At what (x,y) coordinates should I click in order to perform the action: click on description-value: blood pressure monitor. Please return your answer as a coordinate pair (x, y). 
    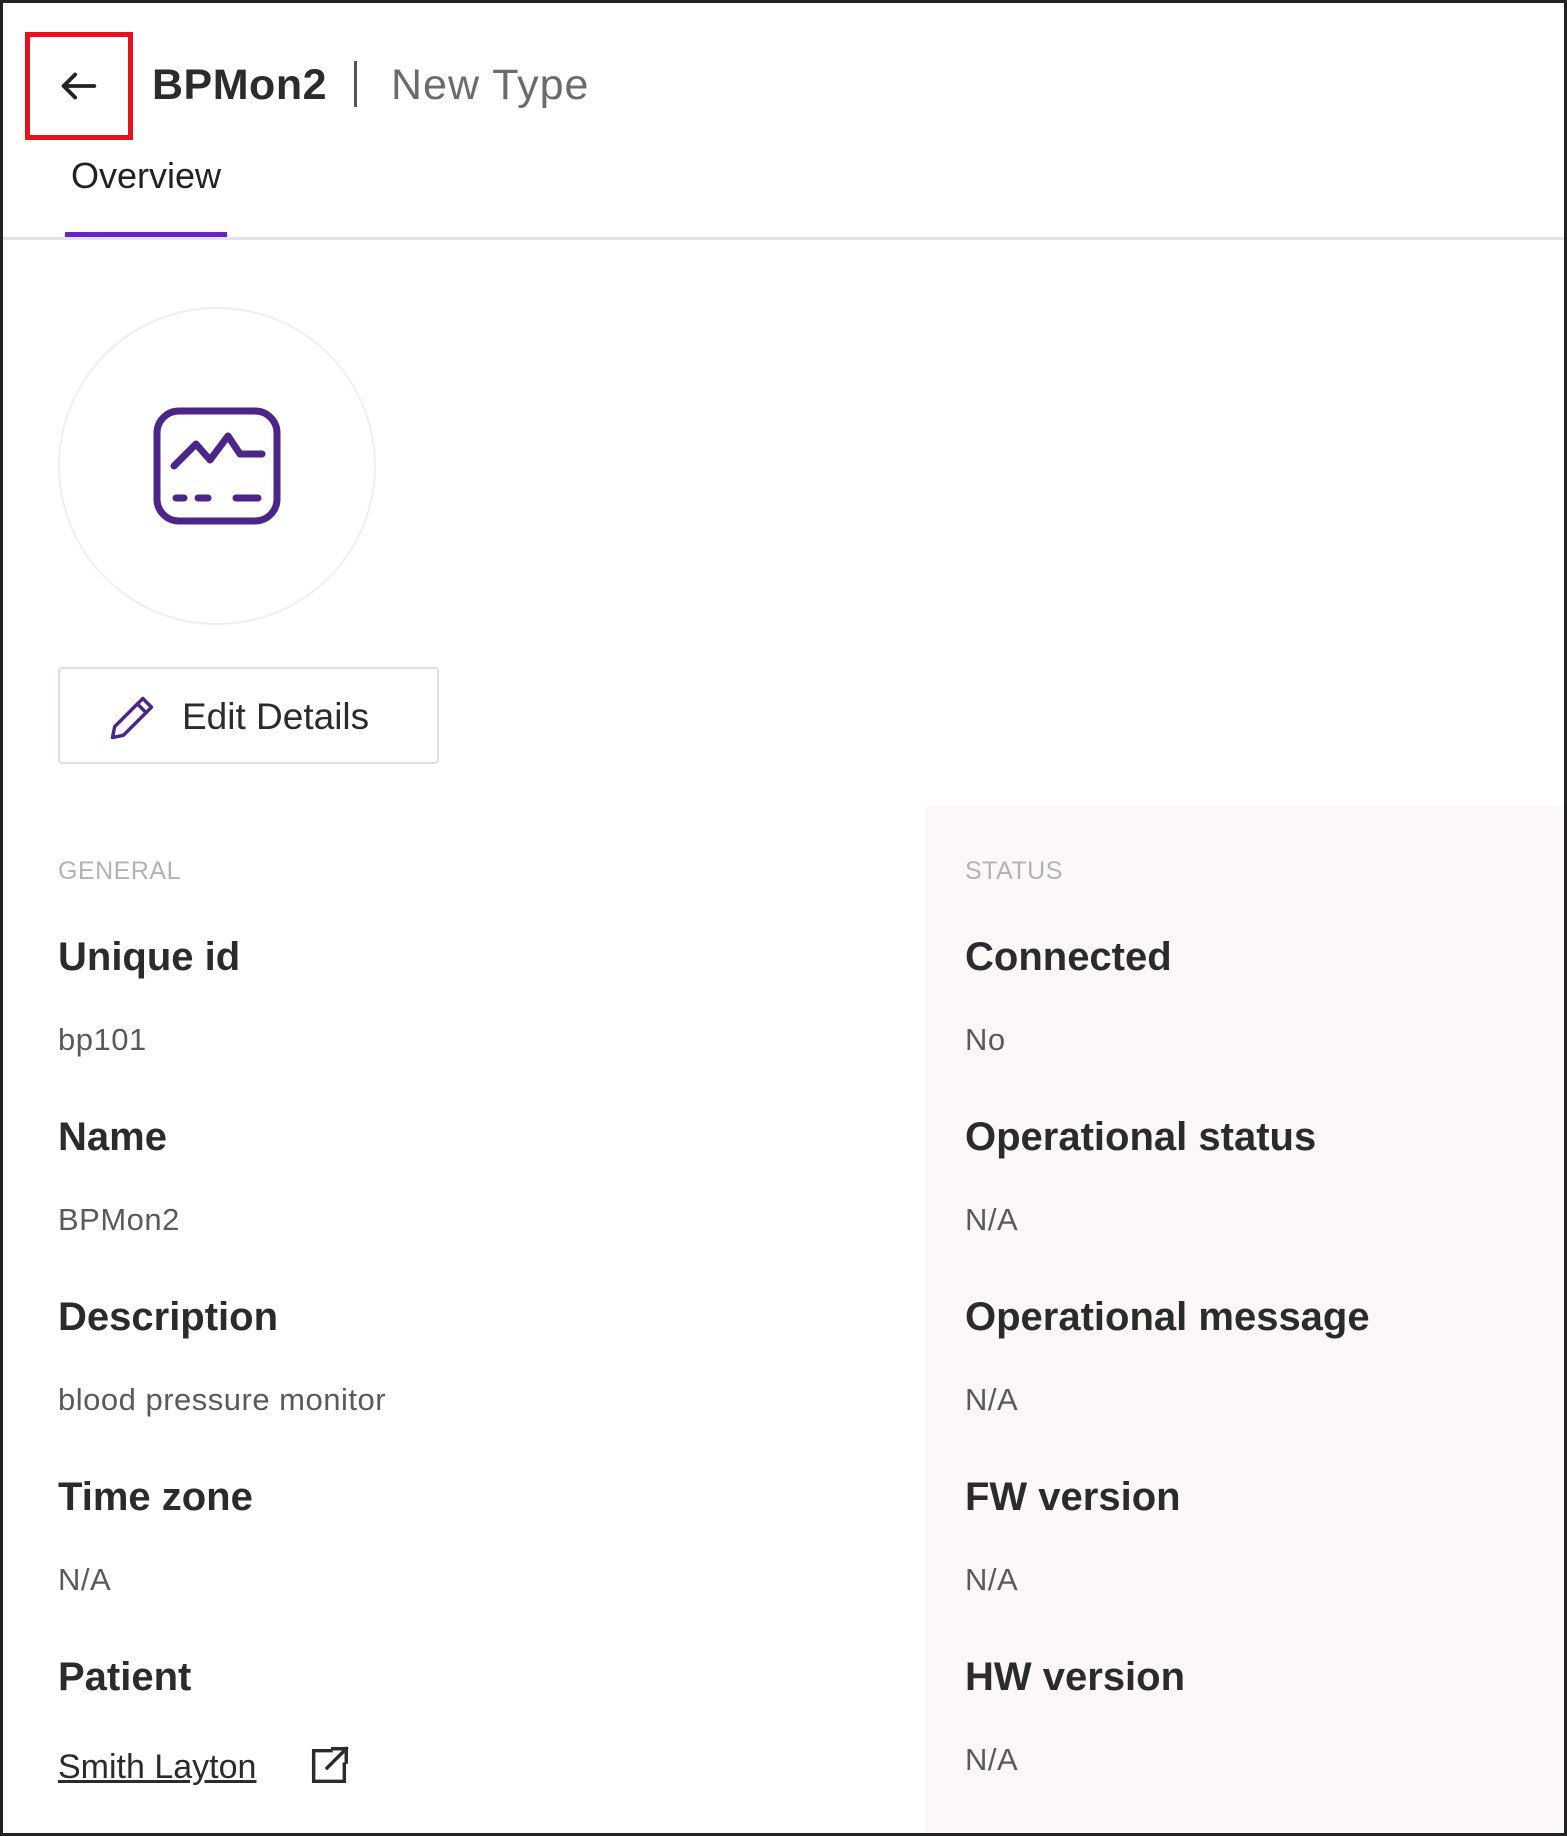
    Looking at the image, I should click on (222, 1399).